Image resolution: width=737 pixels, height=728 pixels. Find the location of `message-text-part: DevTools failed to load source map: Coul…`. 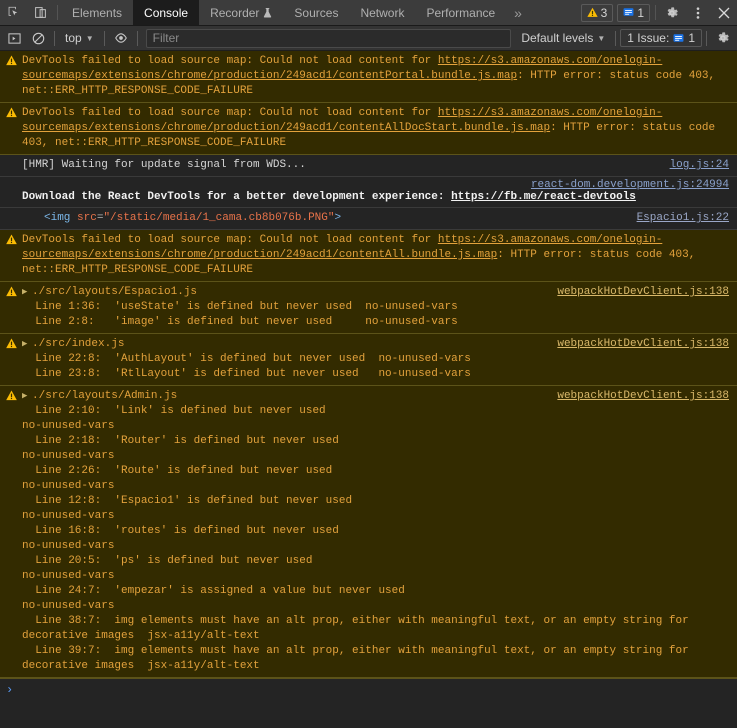

message-text-part: DevTools failed to load source map: Coul… is located at coordinates (230, 240).